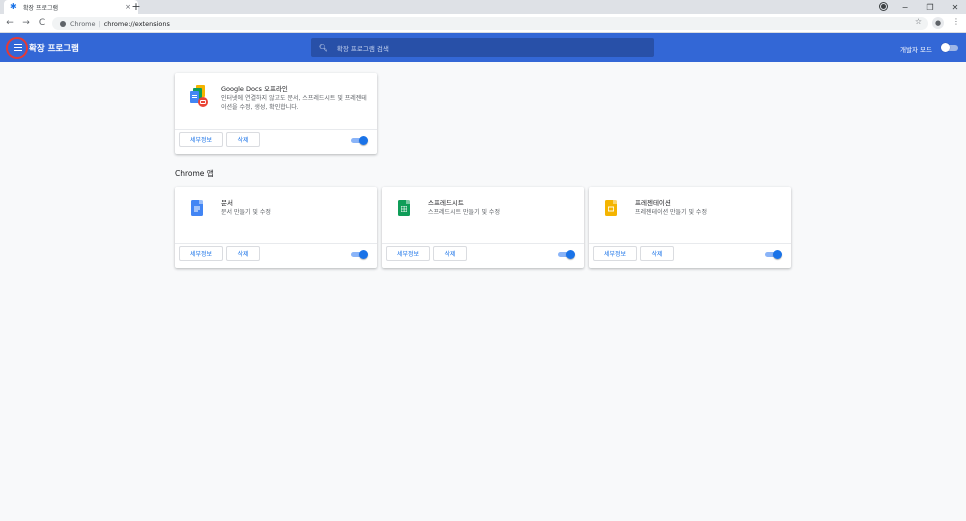 This screenshot has width=966, height=521. Describe the element at coordinates (446, 203) in the screenshot. I see `app-name: 스프레드시트` at that location.